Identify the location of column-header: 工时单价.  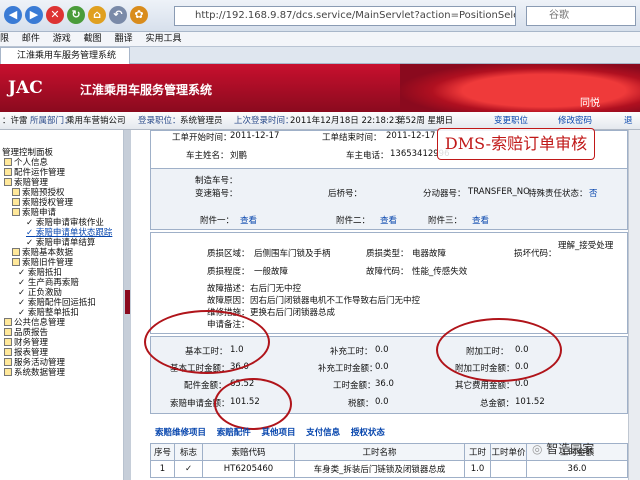
(508, 452).